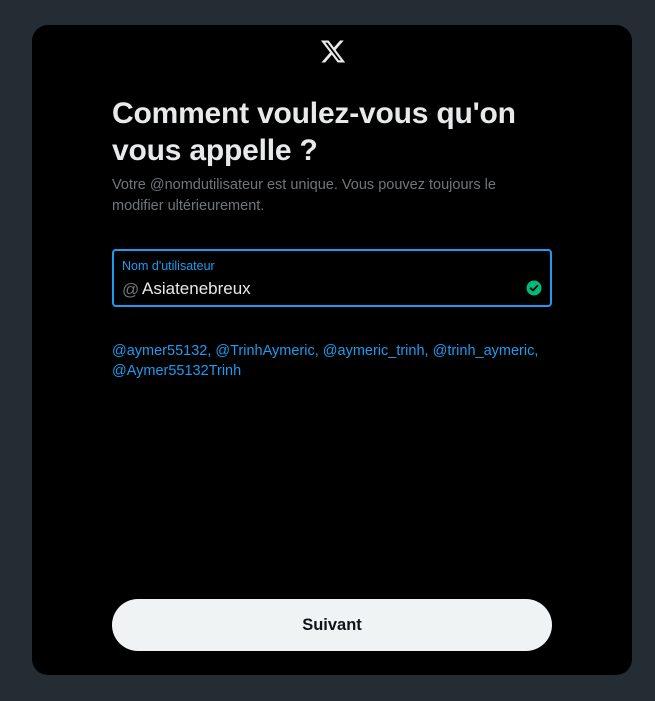 This screenshot has width=655, height=701. I want to click on username-field-label: Nom d'utilisateur, so click(168, 266).